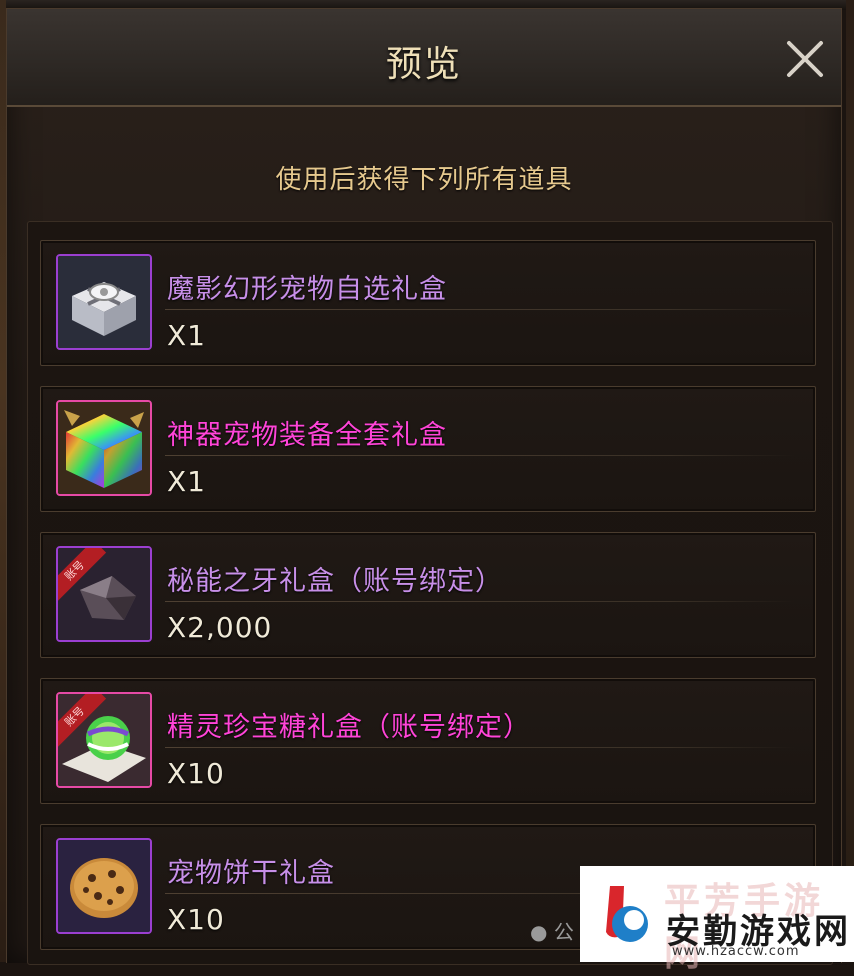  Describe the element at coordinates (251, 873) in the screenshot. I see `item-name: 宠物饼干礼盒` at that location.